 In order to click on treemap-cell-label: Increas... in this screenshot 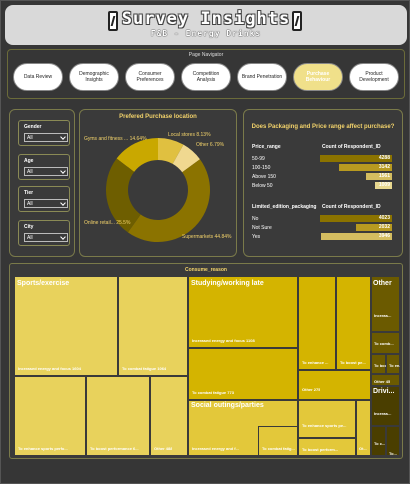, I will do `click(383, 413)`.